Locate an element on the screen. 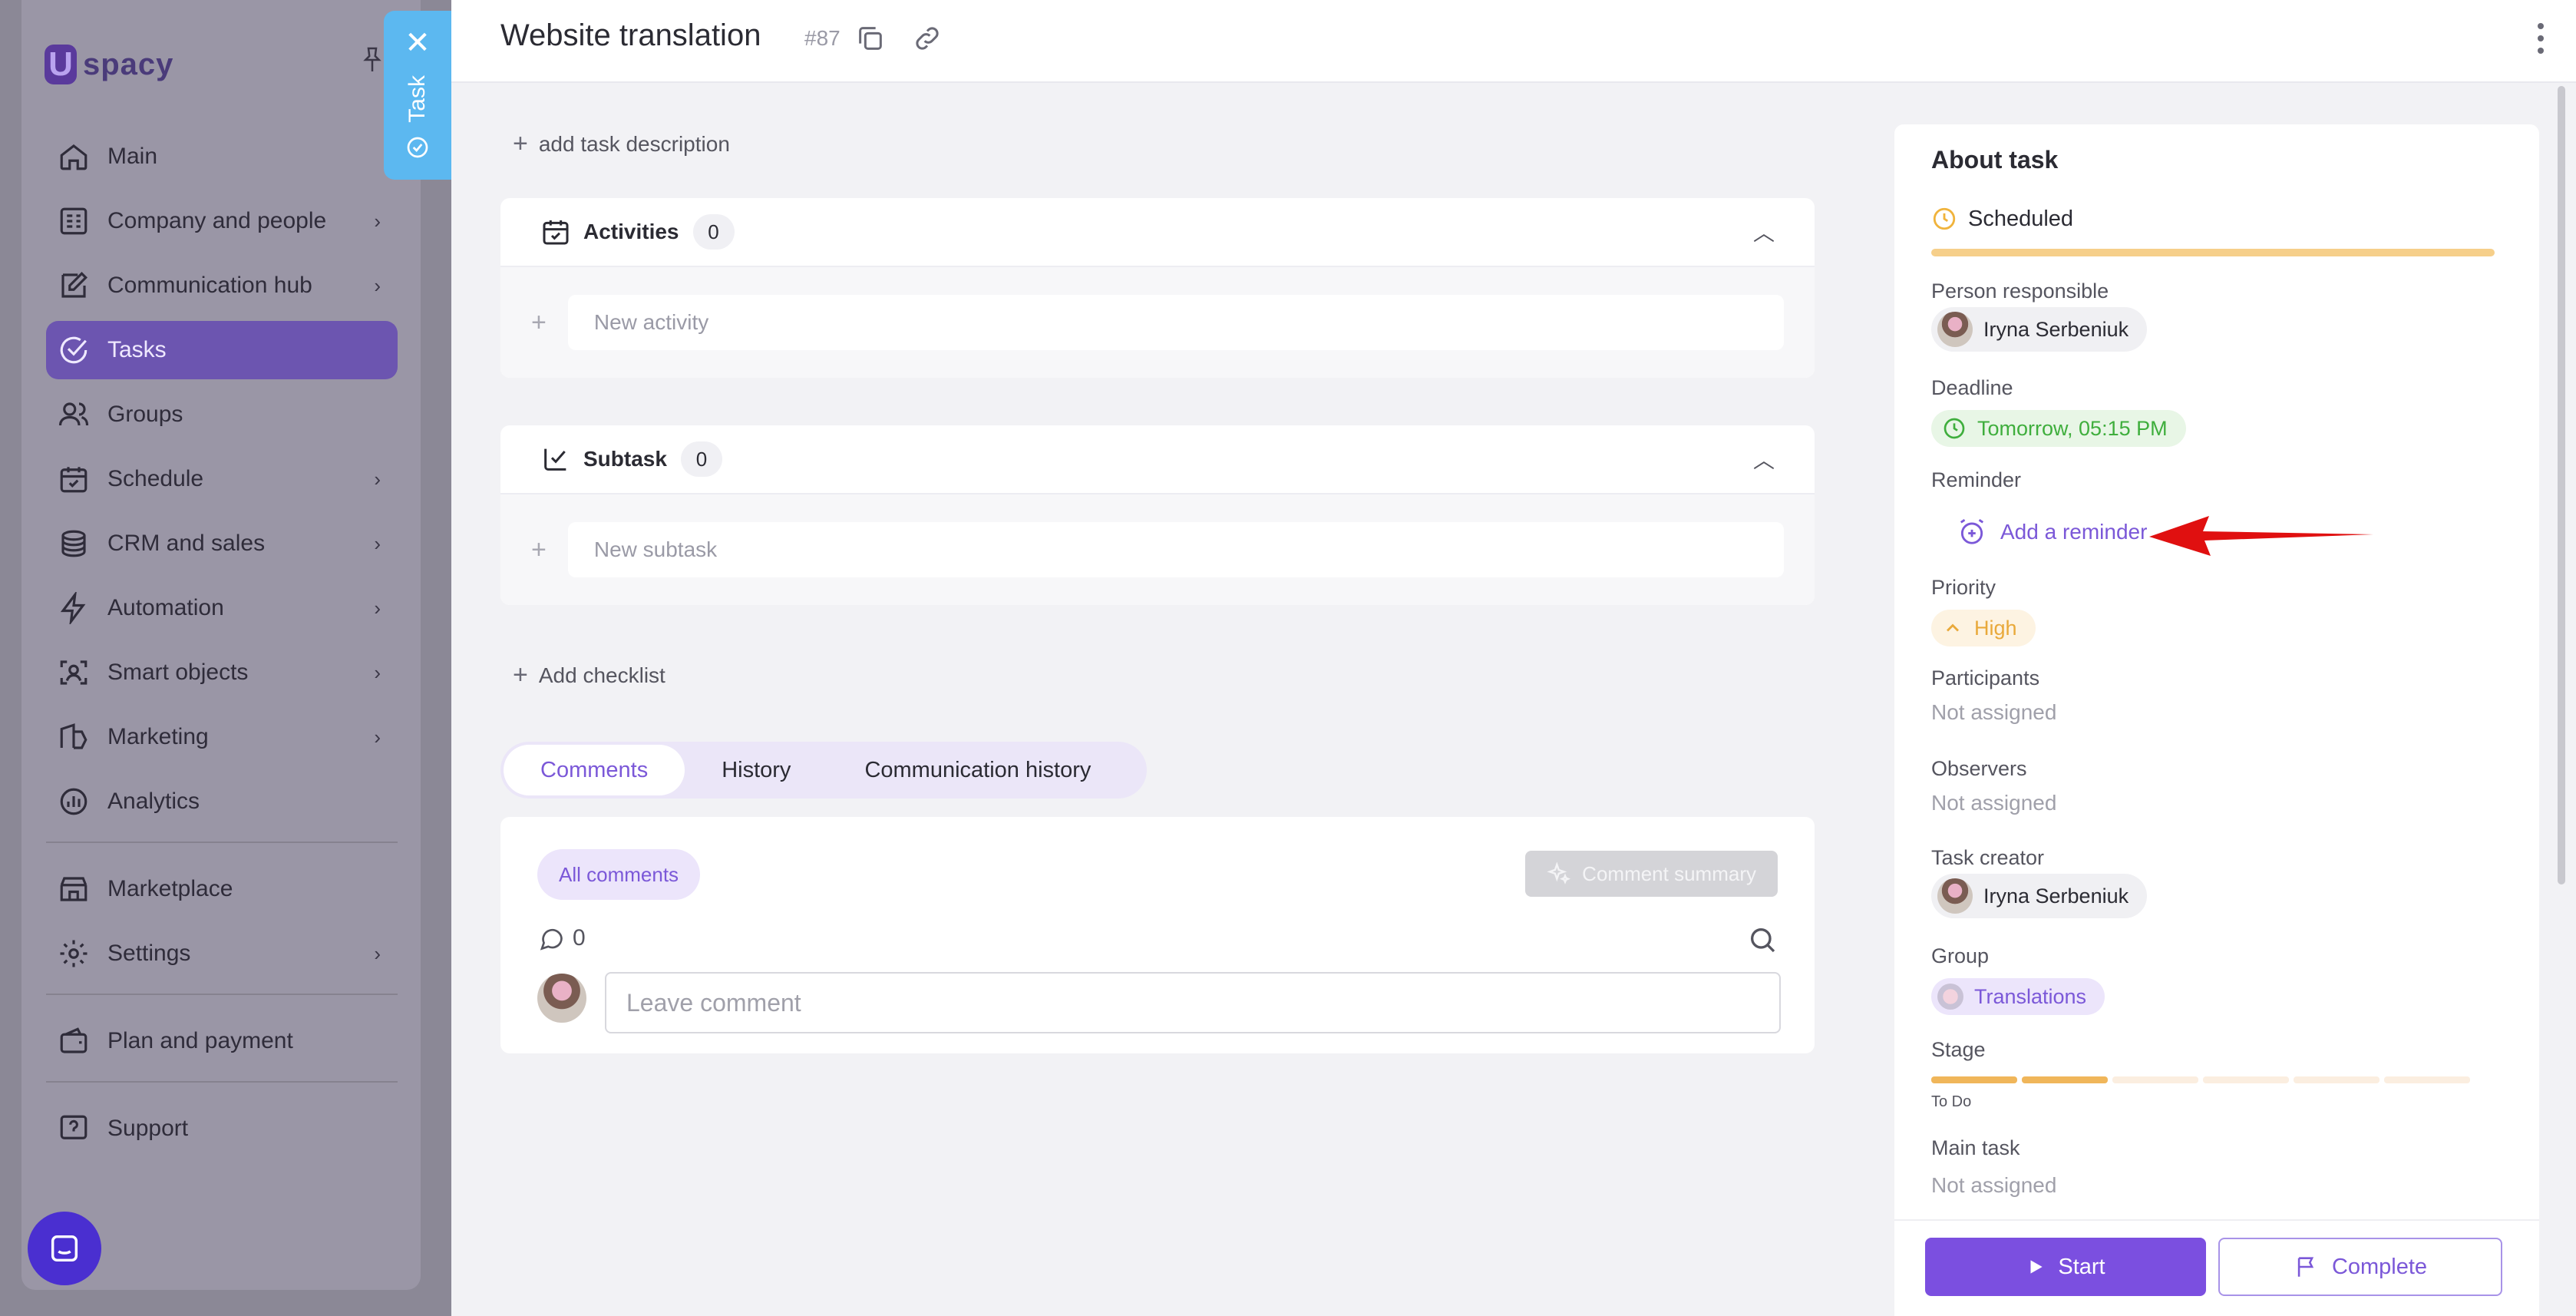  main-task-value: Not assigned is located at coordinates (1993, 1185).